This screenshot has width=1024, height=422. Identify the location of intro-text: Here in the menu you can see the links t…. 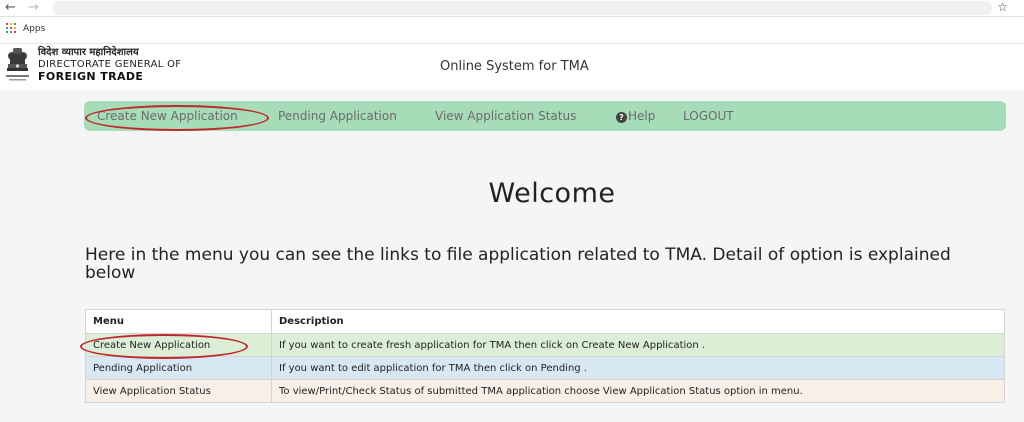
(518, 264).